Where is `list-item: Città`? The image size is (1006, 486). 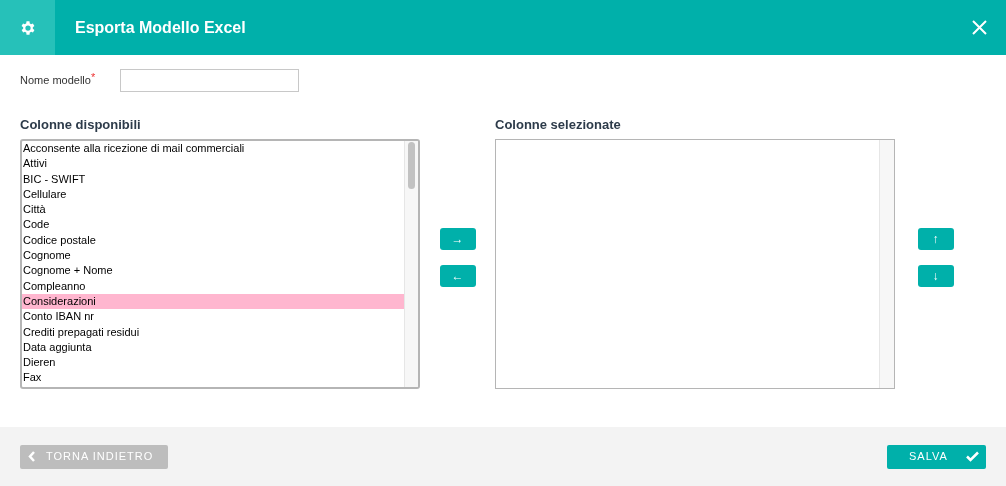
list-item: Città is located at coordinates (213, 210).